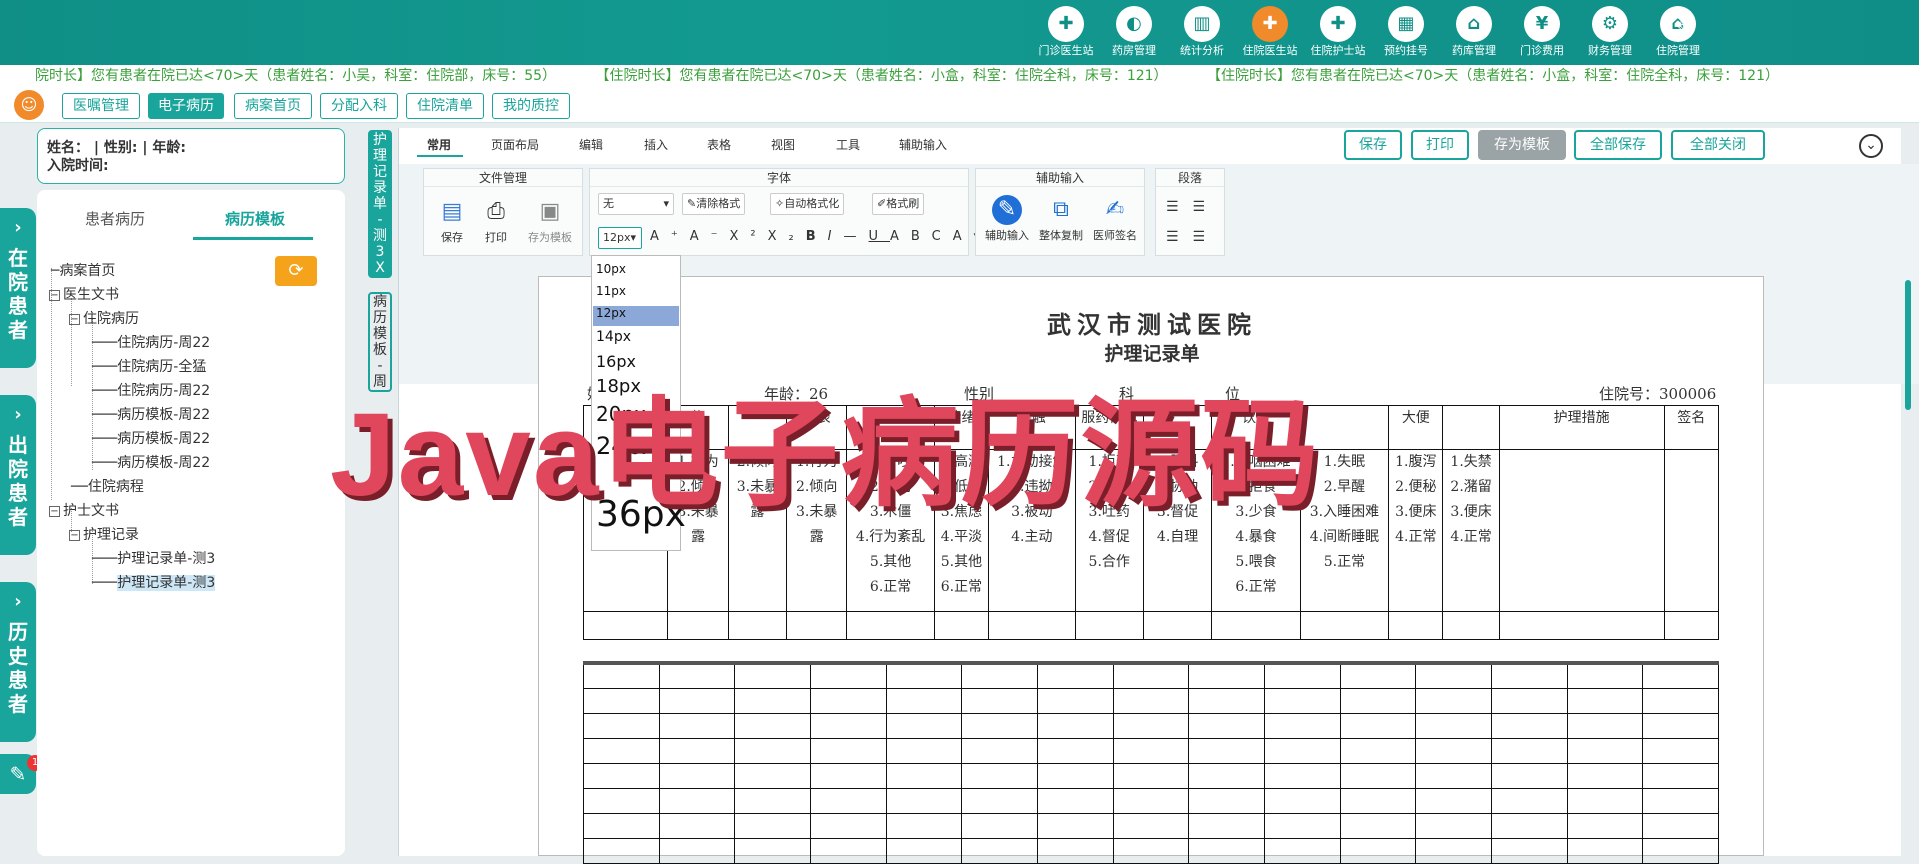  I want to click on nav-item-4: ✚ 住院护士站, so click(1338, 31).